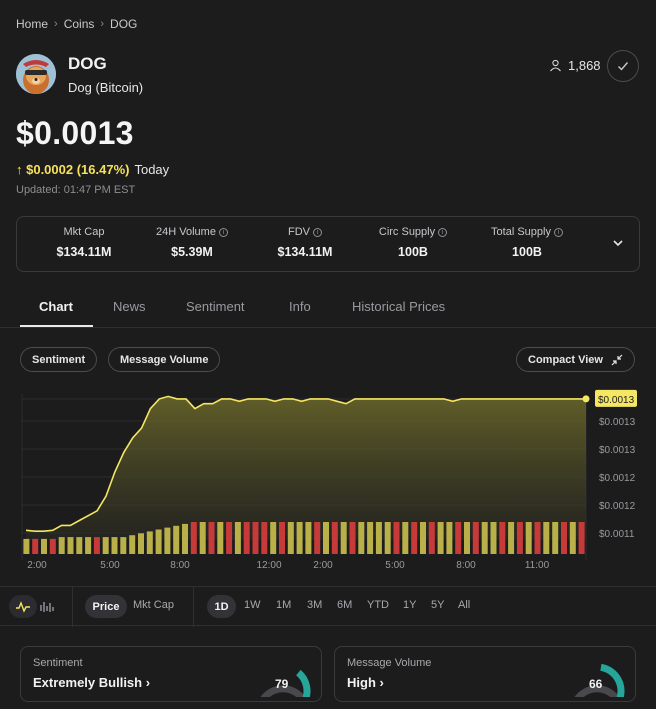  Describe the element at coordinates (527, 252) in the screenshot. I see `stat-value: 100B` at that location.